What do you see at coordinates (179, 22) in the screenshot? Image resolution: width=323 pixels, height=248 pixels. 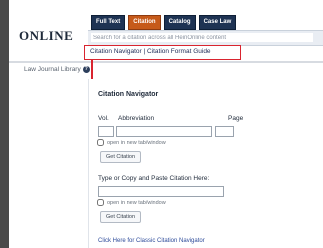 I see `tab-catalog: Catalog` at bounding box center [179, 22].